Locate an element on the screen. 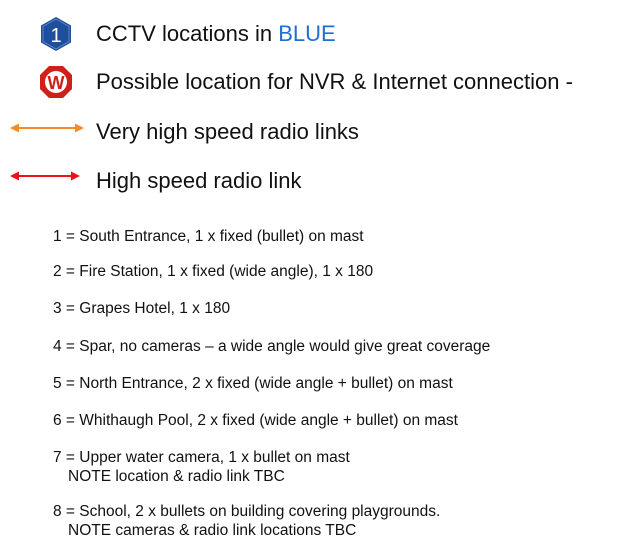 The height and width of the screenshot is (540, 627). legend-high-speed-label: High speed radio link is located at coordinates (199, 180).